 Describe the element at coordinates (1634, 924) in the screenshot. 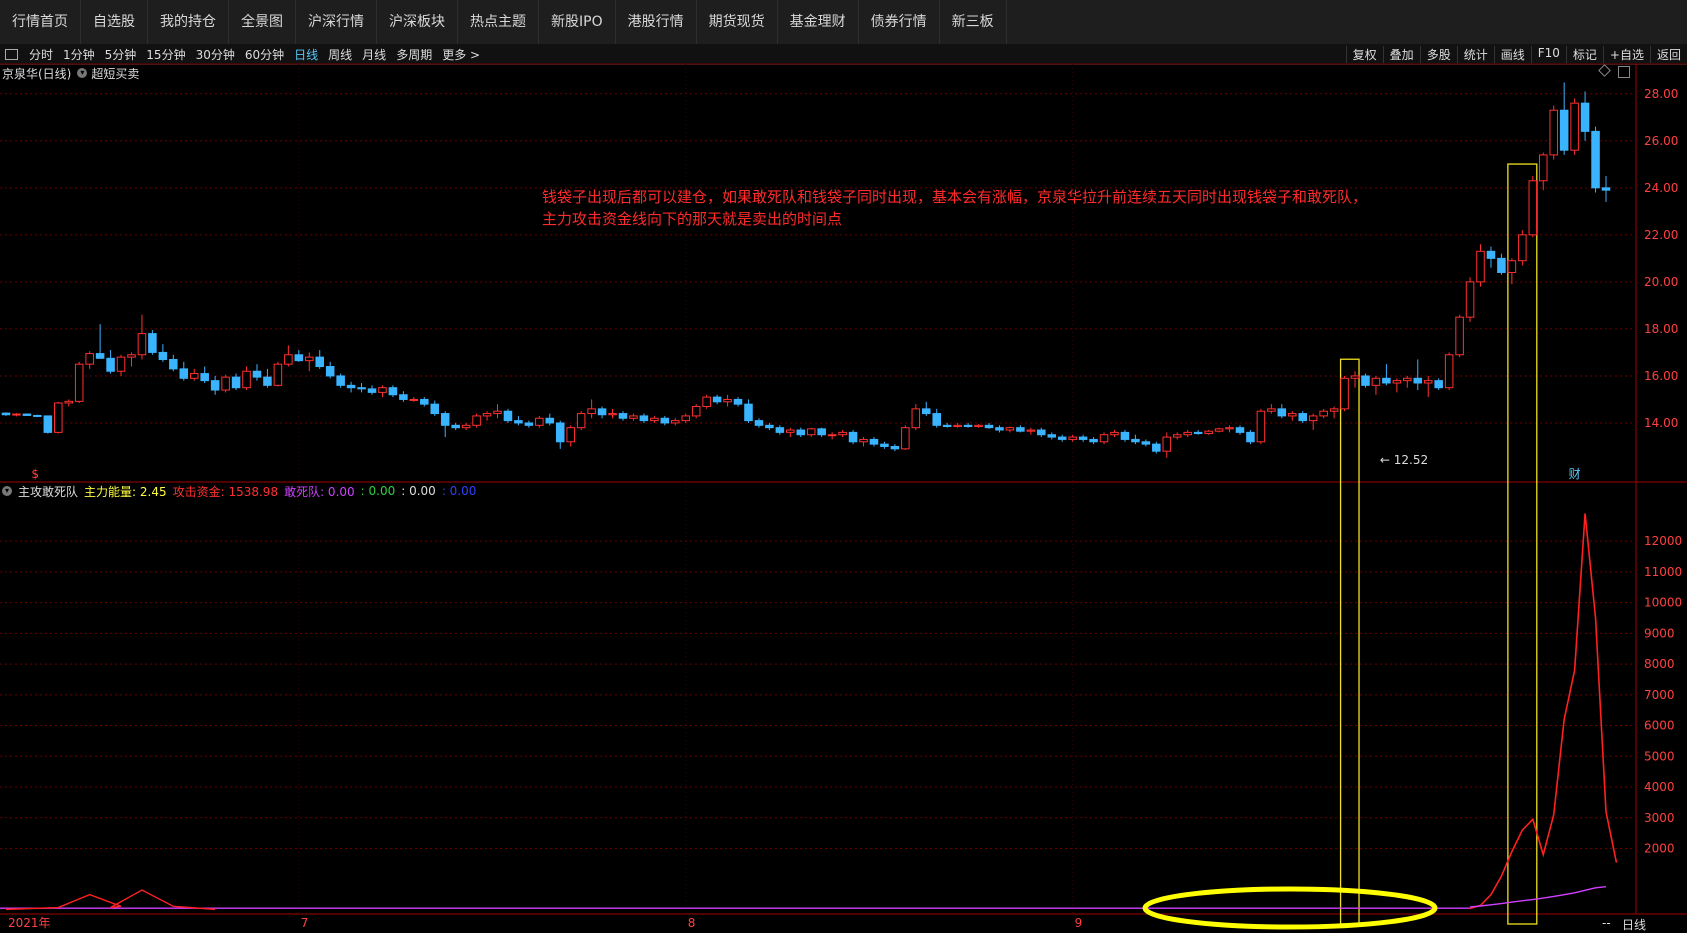

I see `bottom-period-label: 日线` at that location.